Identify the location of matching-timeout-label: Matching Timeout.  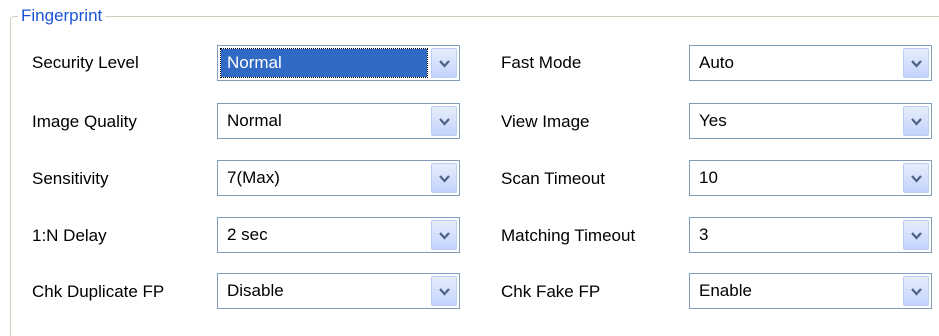
(568, 235).